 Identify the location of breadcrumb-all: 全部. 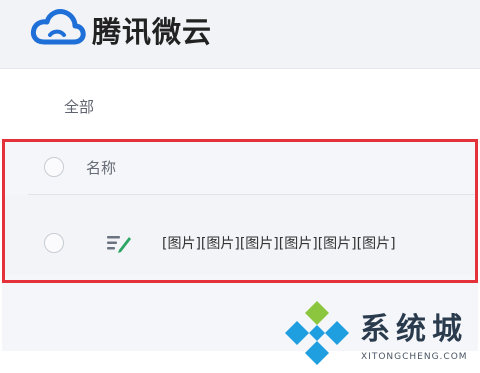
(79, 106).